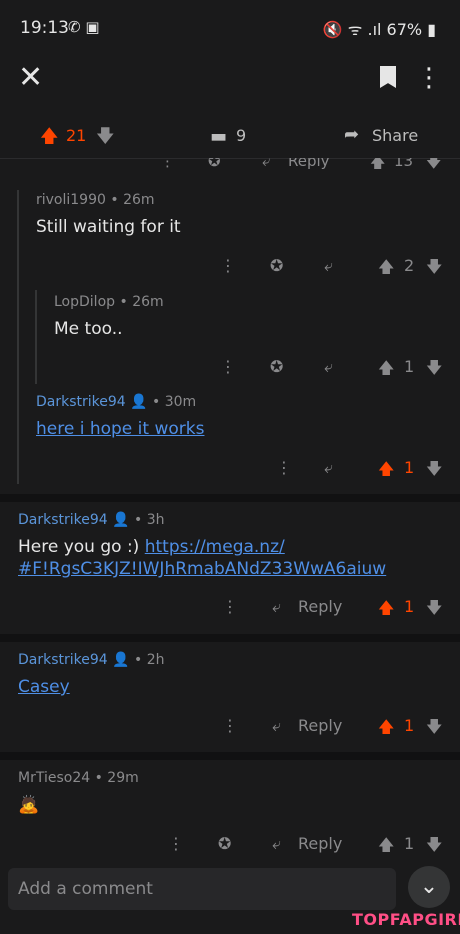 Image resolution: width=460 pixels, height=934 pixels. What do you see at coordinates (232, 687) in the screenshot?
I see `comment-body: Casey` at bounding box center [232, 687].